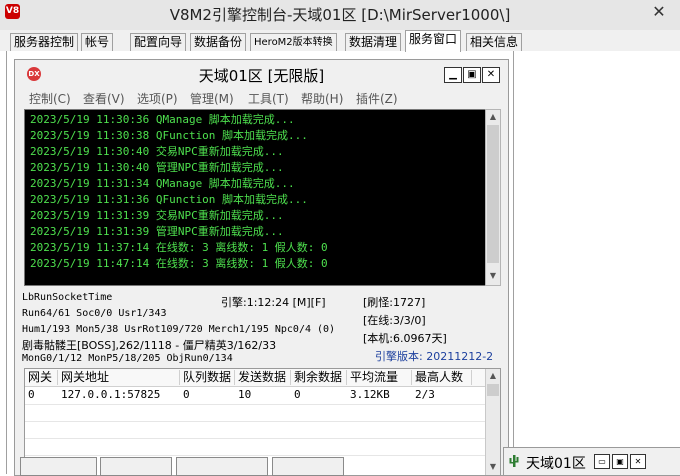  I want to click on engine-time: 引擎:1:12:24 [M][F], so click(273, 302).